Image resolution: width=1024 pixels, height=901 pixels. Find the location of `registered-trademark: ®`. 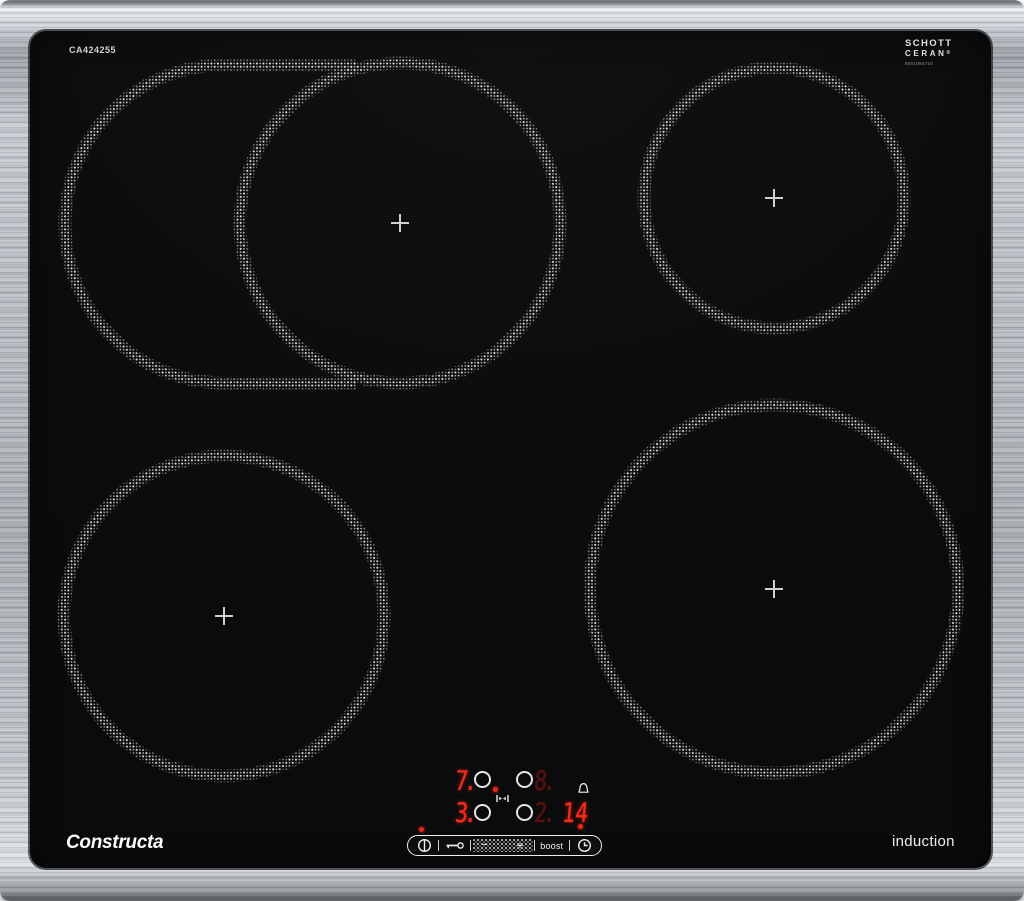

registered-trademark: ® is located at coordinates (948, 52).